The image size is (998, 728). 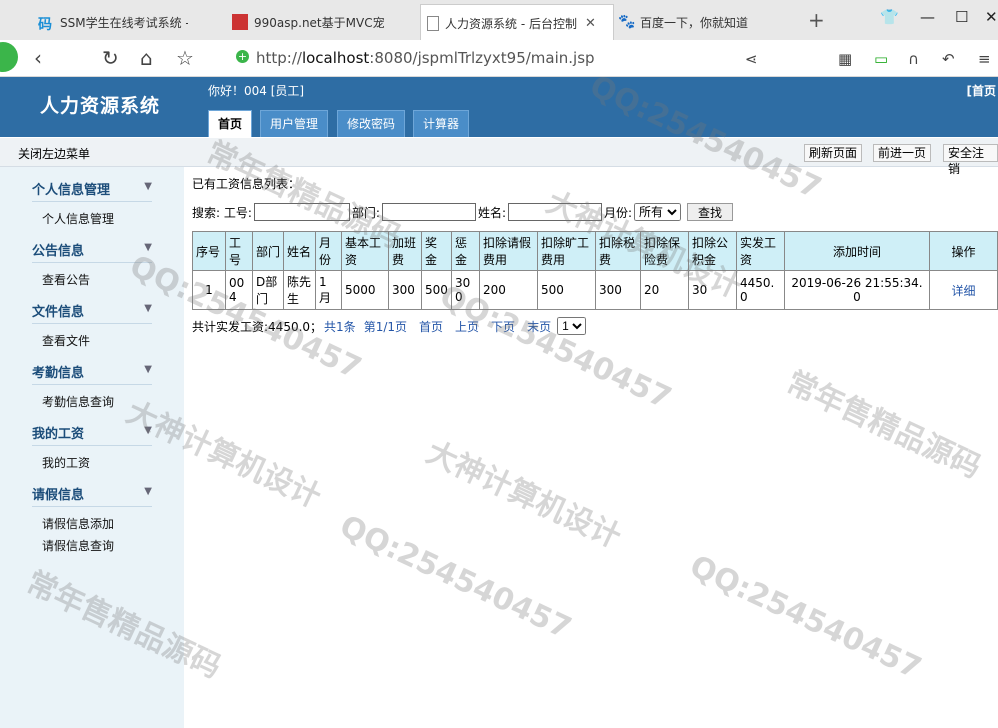 What do you see at coordinates (389, 326) in the screenshot?
I see `pagination: 共计实发工资:4450.0； 共1条 第1/1页 首页 上页 下页 末页 1` at bounding box center [389, 326].